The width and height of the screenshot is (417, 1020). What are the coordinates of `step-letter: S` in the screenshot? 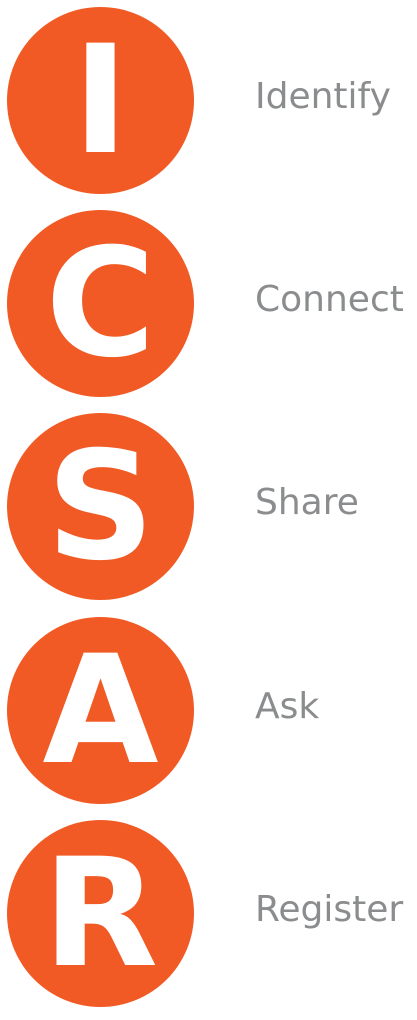 It's located at (100, 506).